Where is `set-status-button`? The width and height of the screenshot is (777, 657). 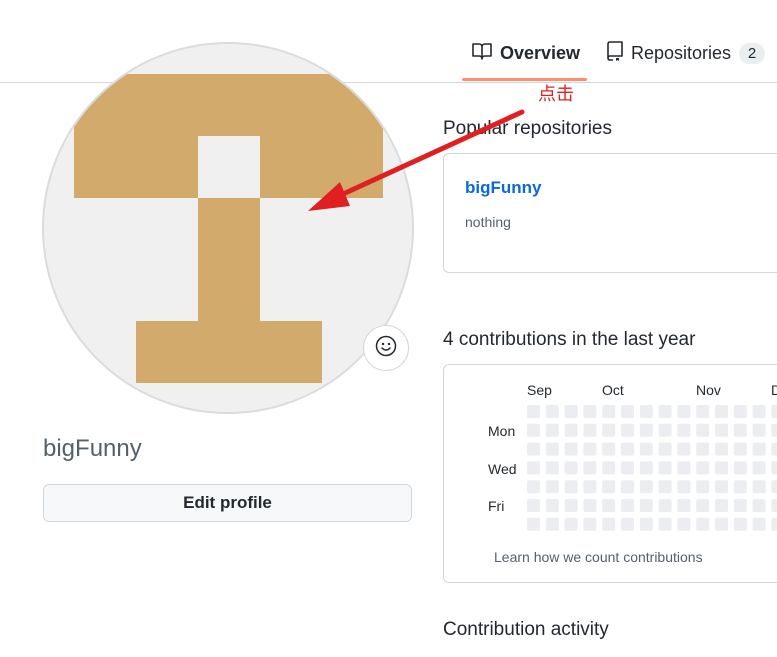 set-status-button is located at coordinates (386, 348).